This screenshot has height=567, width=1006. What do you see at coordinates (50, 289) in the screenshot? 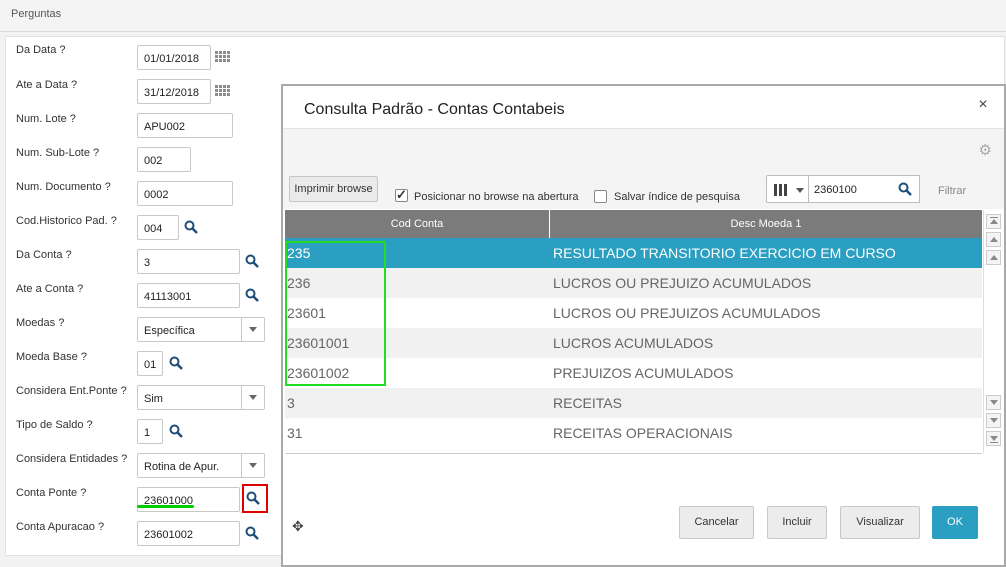
I see `question-label: Ate a Conta ?` at bounding box center [50, 289].